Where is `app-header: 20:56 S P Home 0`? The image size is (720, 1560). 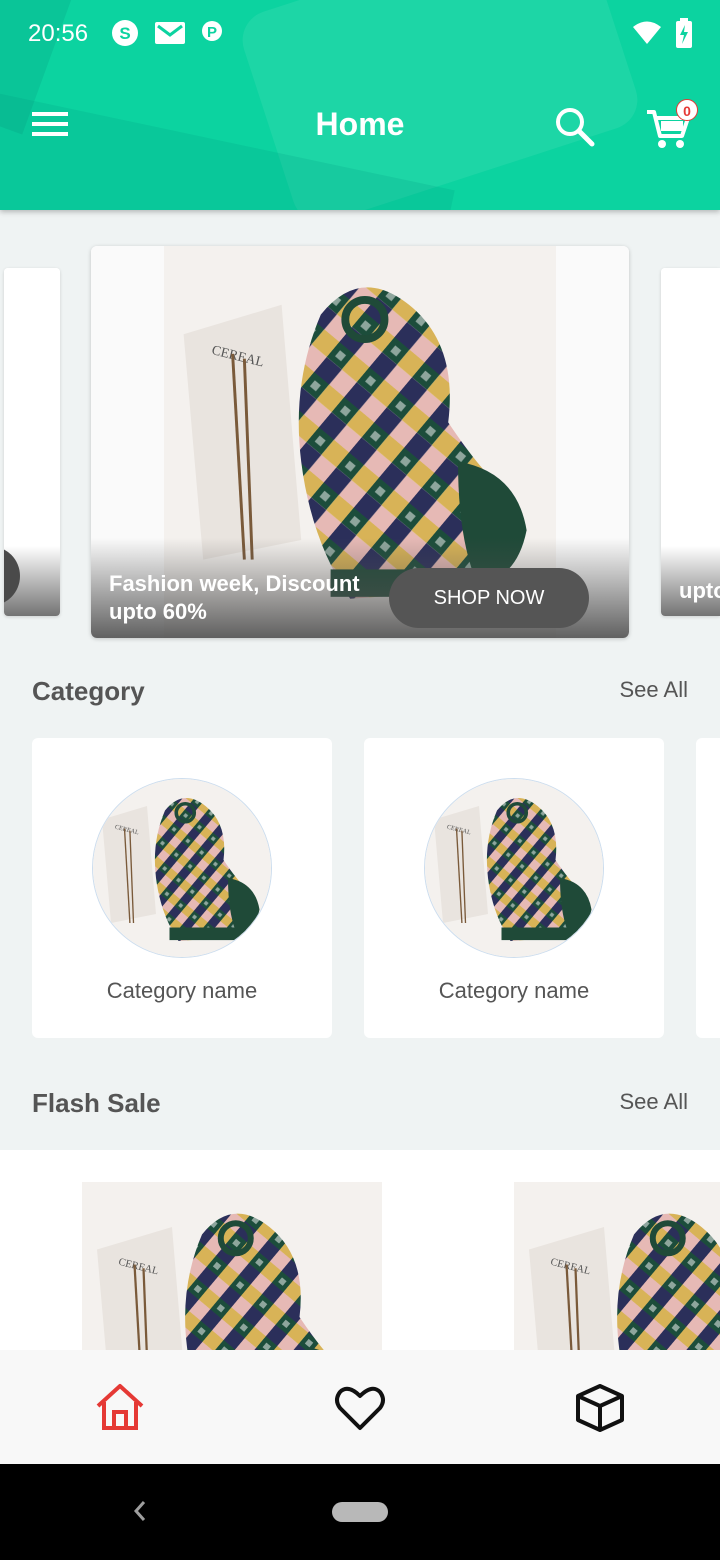
app-header: 20:56 S P Home 0 is located at coordinates (360, 105).